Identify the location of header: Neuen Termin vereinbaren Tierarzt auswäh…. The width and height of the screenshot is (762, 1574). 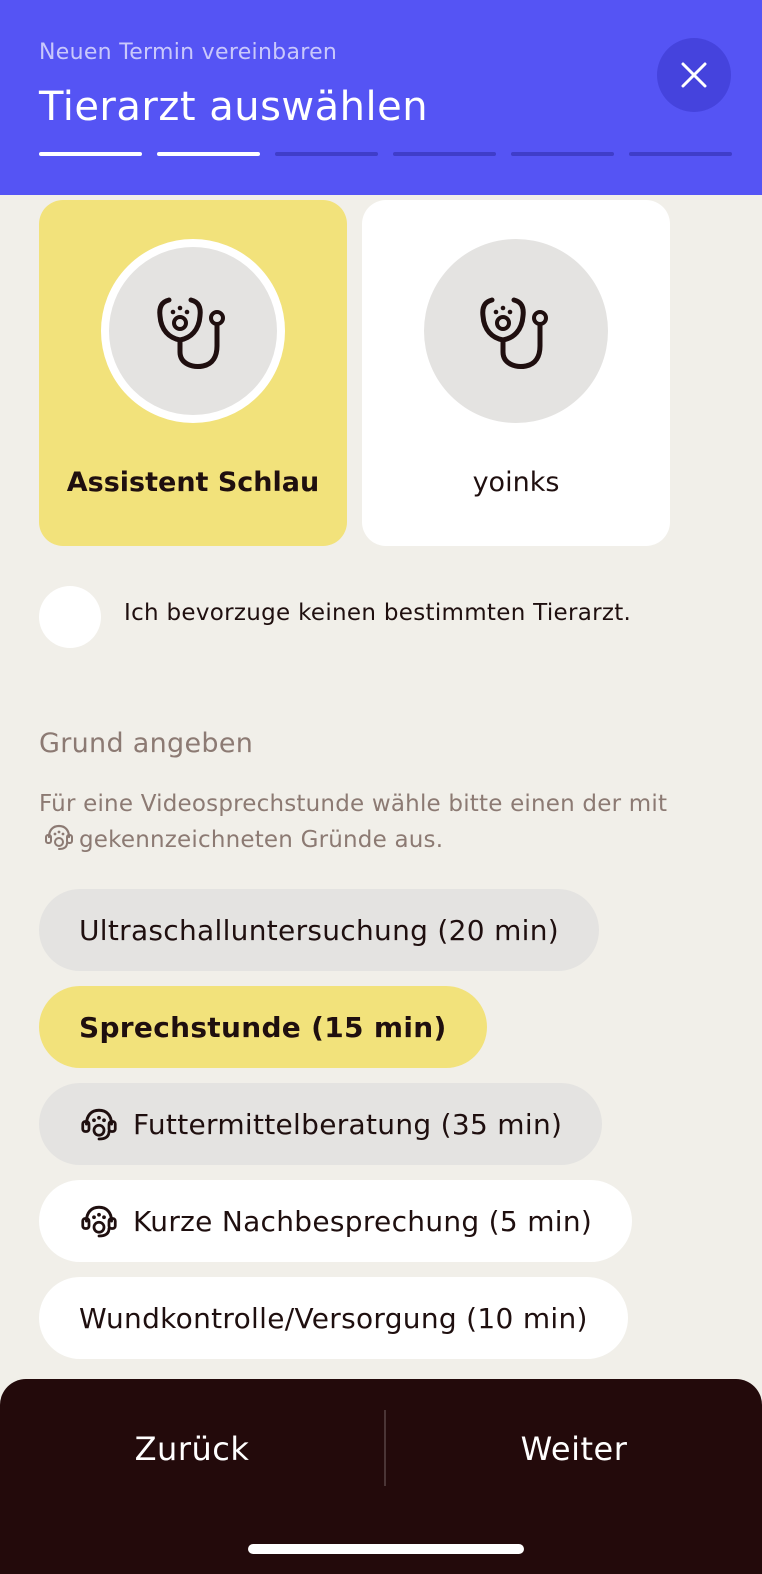
(381, 97).